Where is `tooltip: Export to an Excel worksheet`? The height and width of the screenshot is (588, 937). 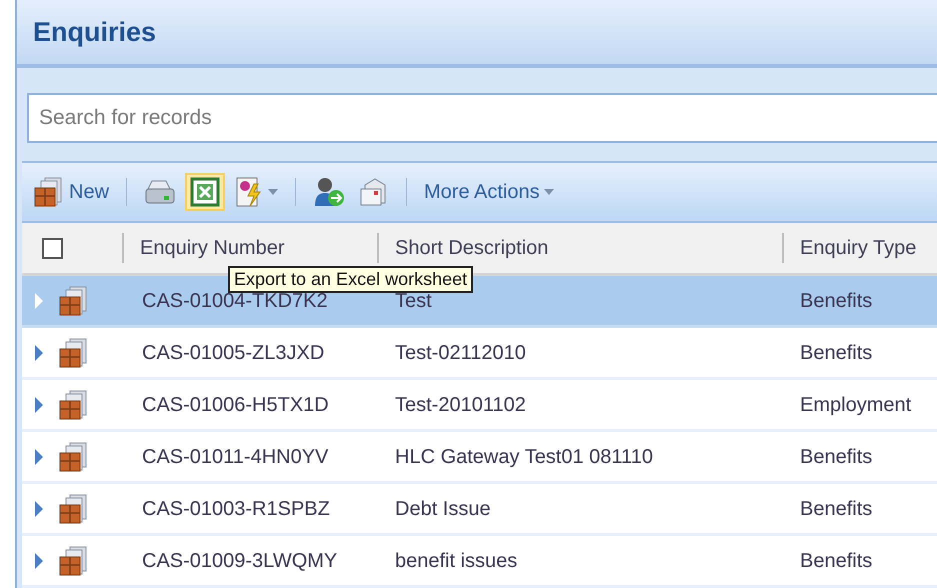 tooltip: Export to an Excel worksheet is located at coordinates (351, 279).